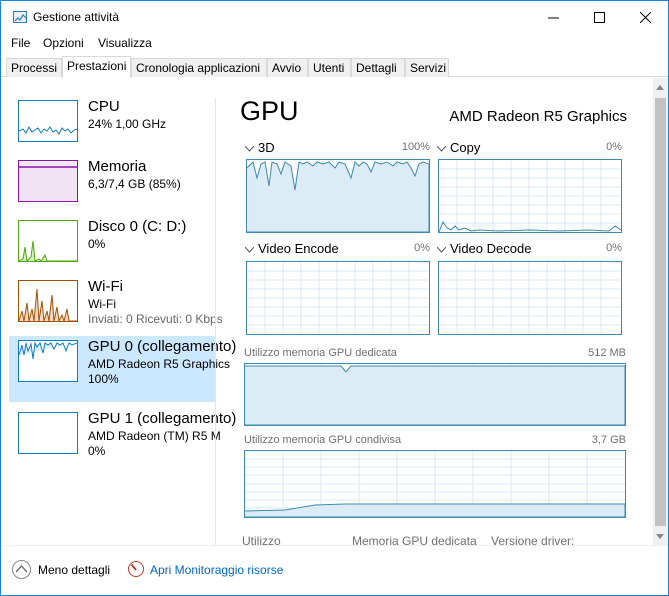 The width and height of the screenshot is (669, 596). What do you see at coordinates (608, 440) in the screenshot?
I see `shared-memory-max: 3,7 GB` at bounding box center [608, 440].